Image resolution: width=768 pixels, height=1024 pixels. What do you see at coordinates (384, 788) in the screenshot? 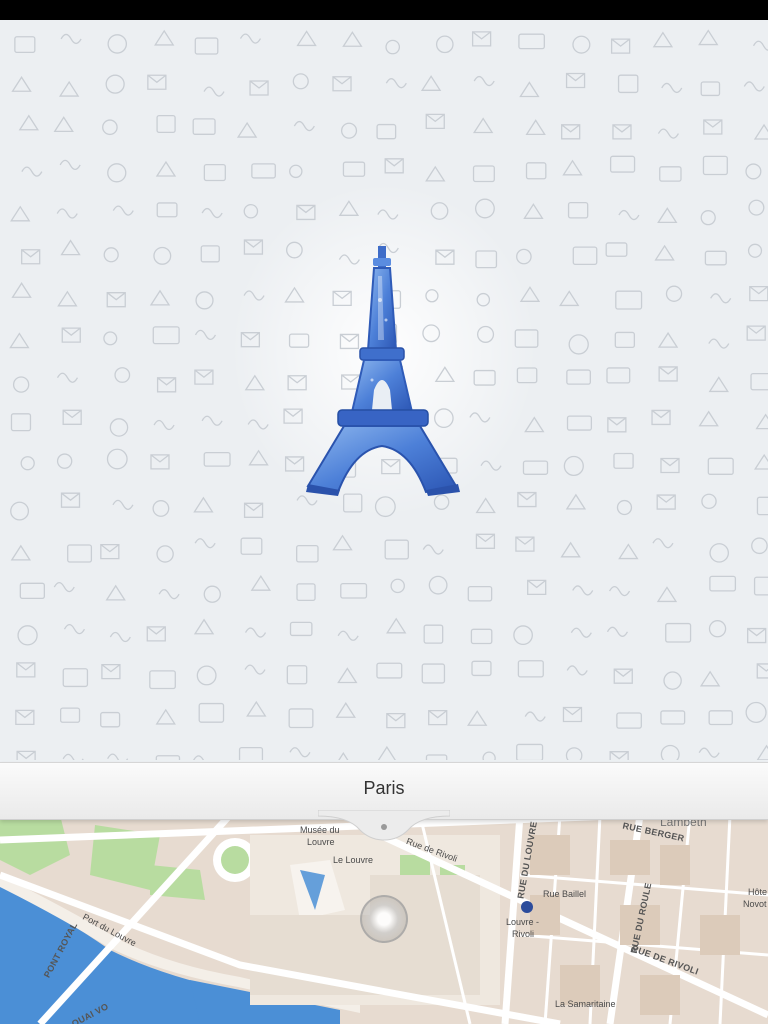
I see `place-title: Paris` at bounding box center [384, 788].